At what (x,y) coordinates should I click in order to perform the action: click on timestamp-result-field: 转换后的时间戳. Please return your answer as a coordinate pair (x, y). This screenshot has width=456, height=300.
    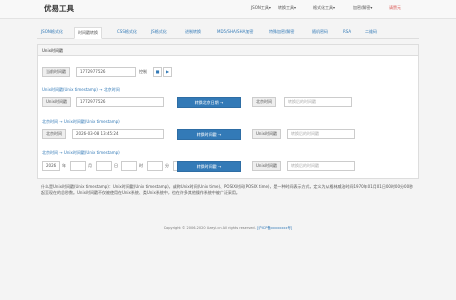
    Looking at the image, I should click on (321, 134).